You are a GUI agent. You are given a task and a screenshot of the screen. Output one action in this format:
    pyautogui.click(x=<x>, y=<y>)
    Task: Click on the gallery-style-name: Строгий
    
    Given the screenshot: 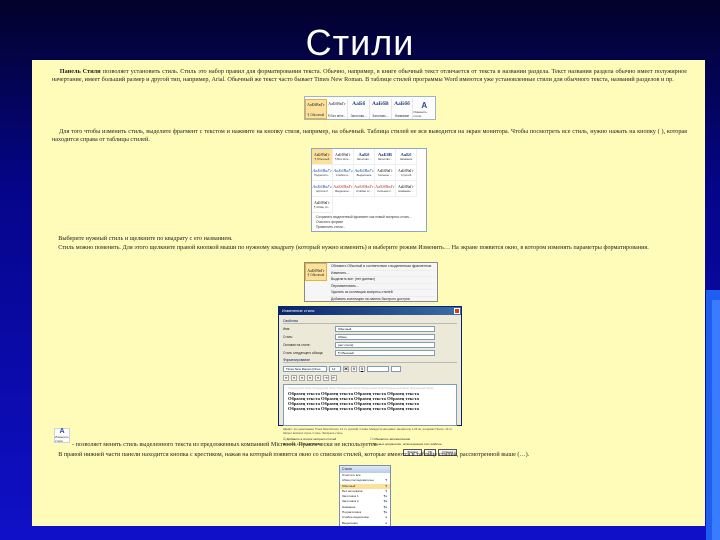 What is the action you would take?
    pyautogui.click(x=406, y=174)
    